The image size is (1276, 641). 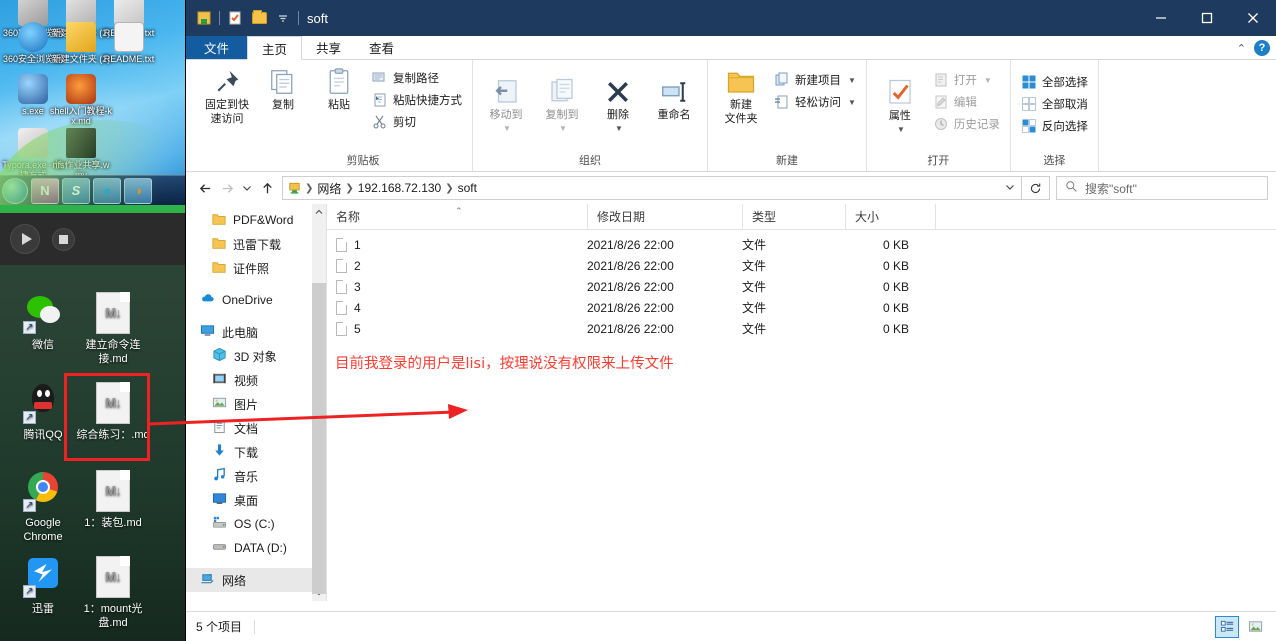 I want to click on desktop-icon-mount-cd-md: M↓ 1：mount光盘.md, so click(x=113, y=593).